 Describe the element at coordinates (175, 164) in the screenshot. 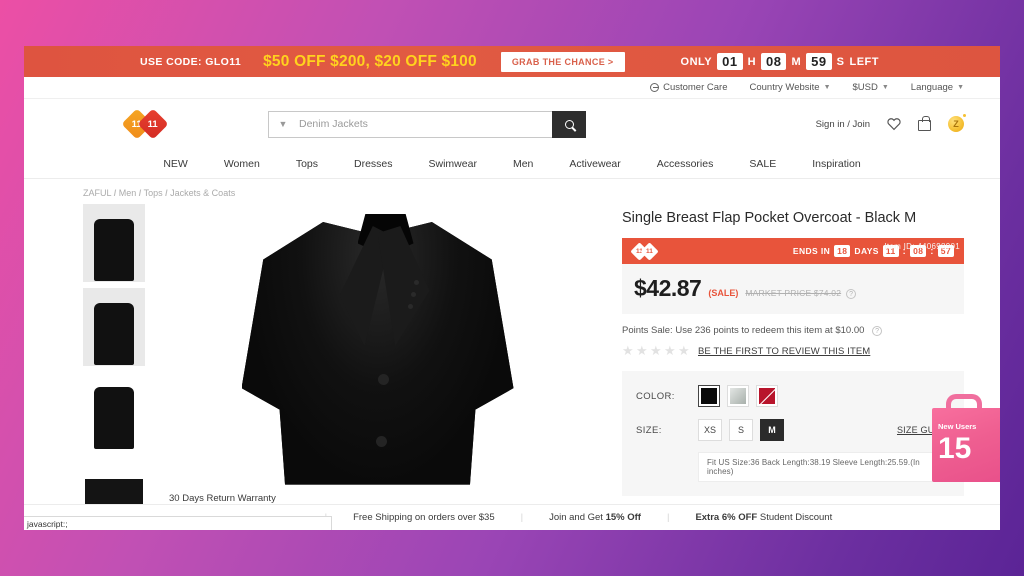

I see `nav-item-new: NEW` at that location.